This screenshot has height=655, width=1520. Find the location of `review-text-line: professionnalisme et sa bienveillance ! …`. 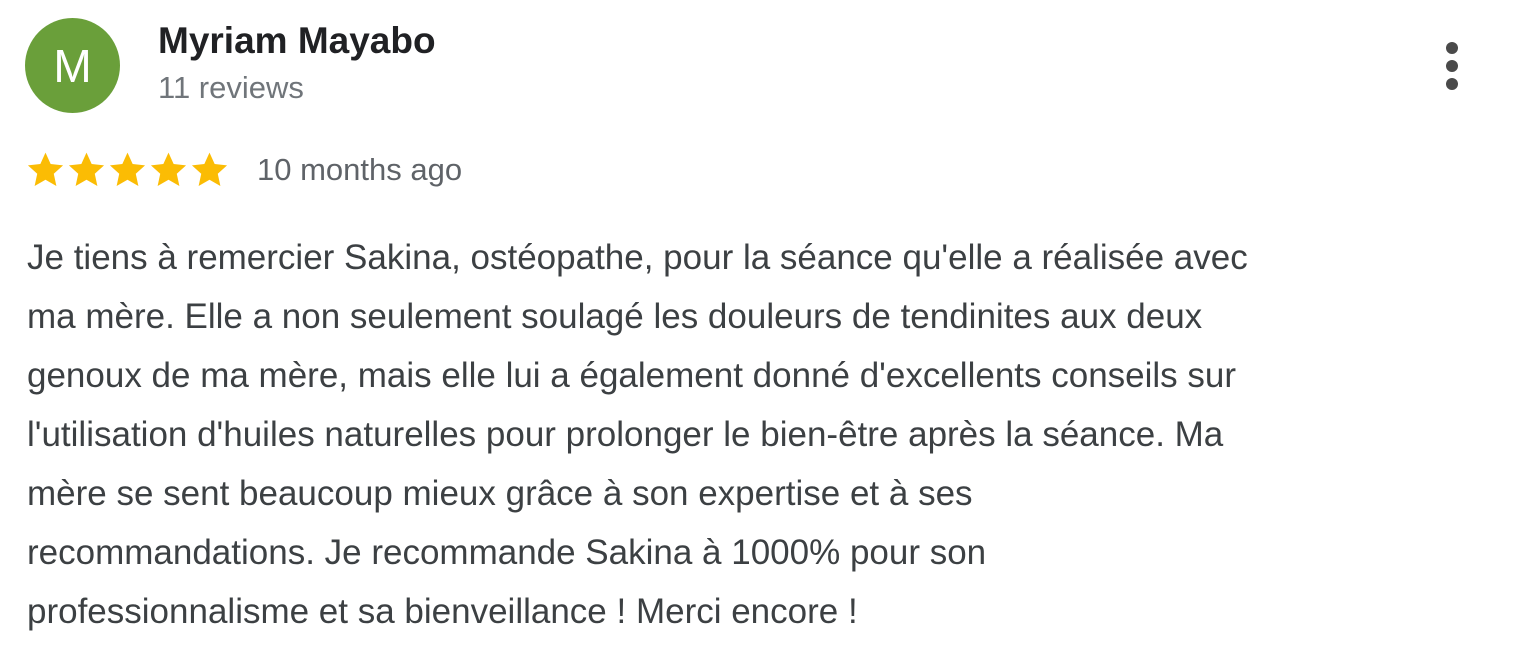

review-text-line: professionnalisme et sa bienveillance ! … is located at coordinates (442, 611).